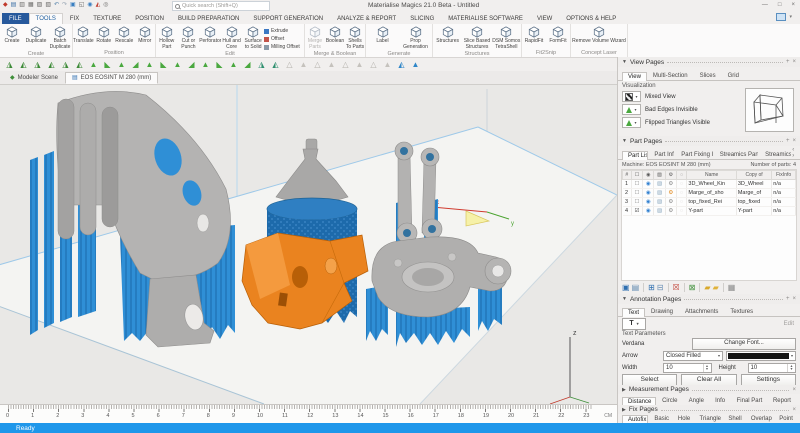 Image resolution: width=800 pixels, height=433 pixels. What do you see at coordinates (15, 18) in the screenshot?
I see `ribbon-tab-file: FILE` at bounding box center [15, 18].